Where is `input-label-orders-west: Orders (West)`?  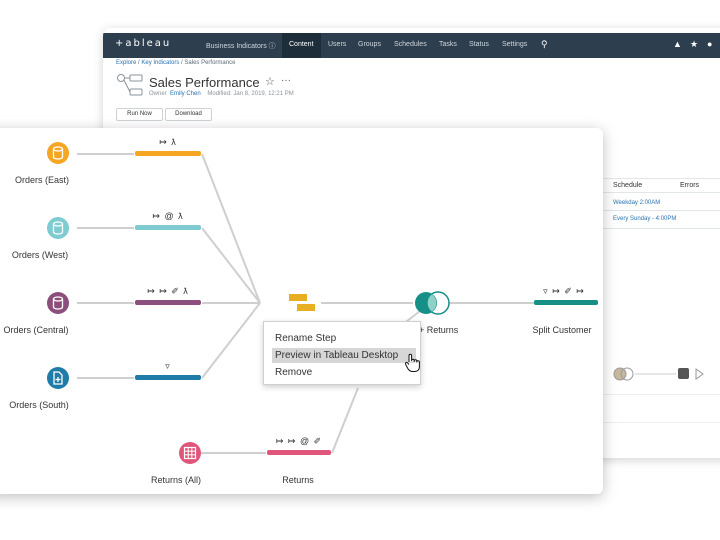 input-label-orders-west: Orders (West) is located at coordinates (40, 255).